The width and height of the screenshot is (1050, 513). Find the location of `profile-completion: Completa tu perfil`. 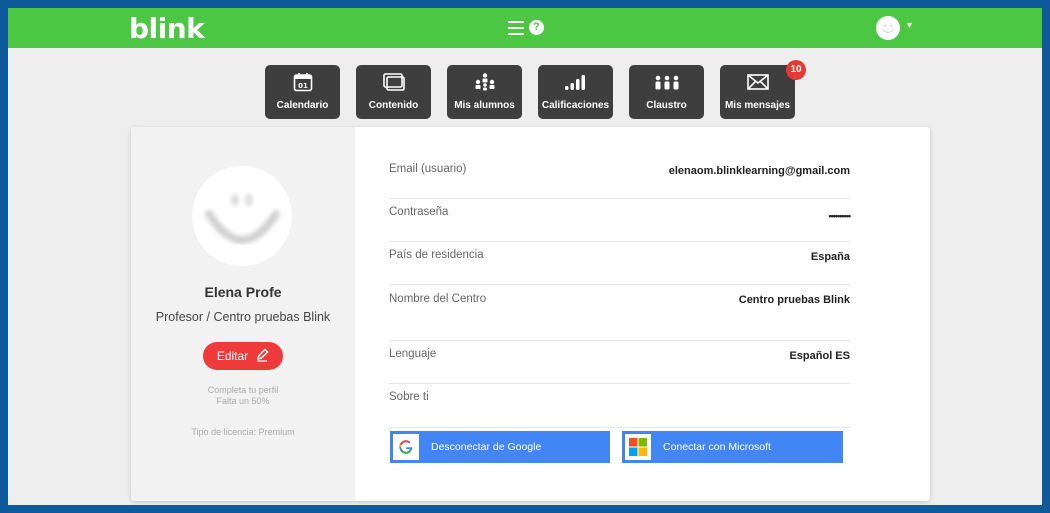

profile-completion: Completa tu perfil is located at coordinates (243, 390).